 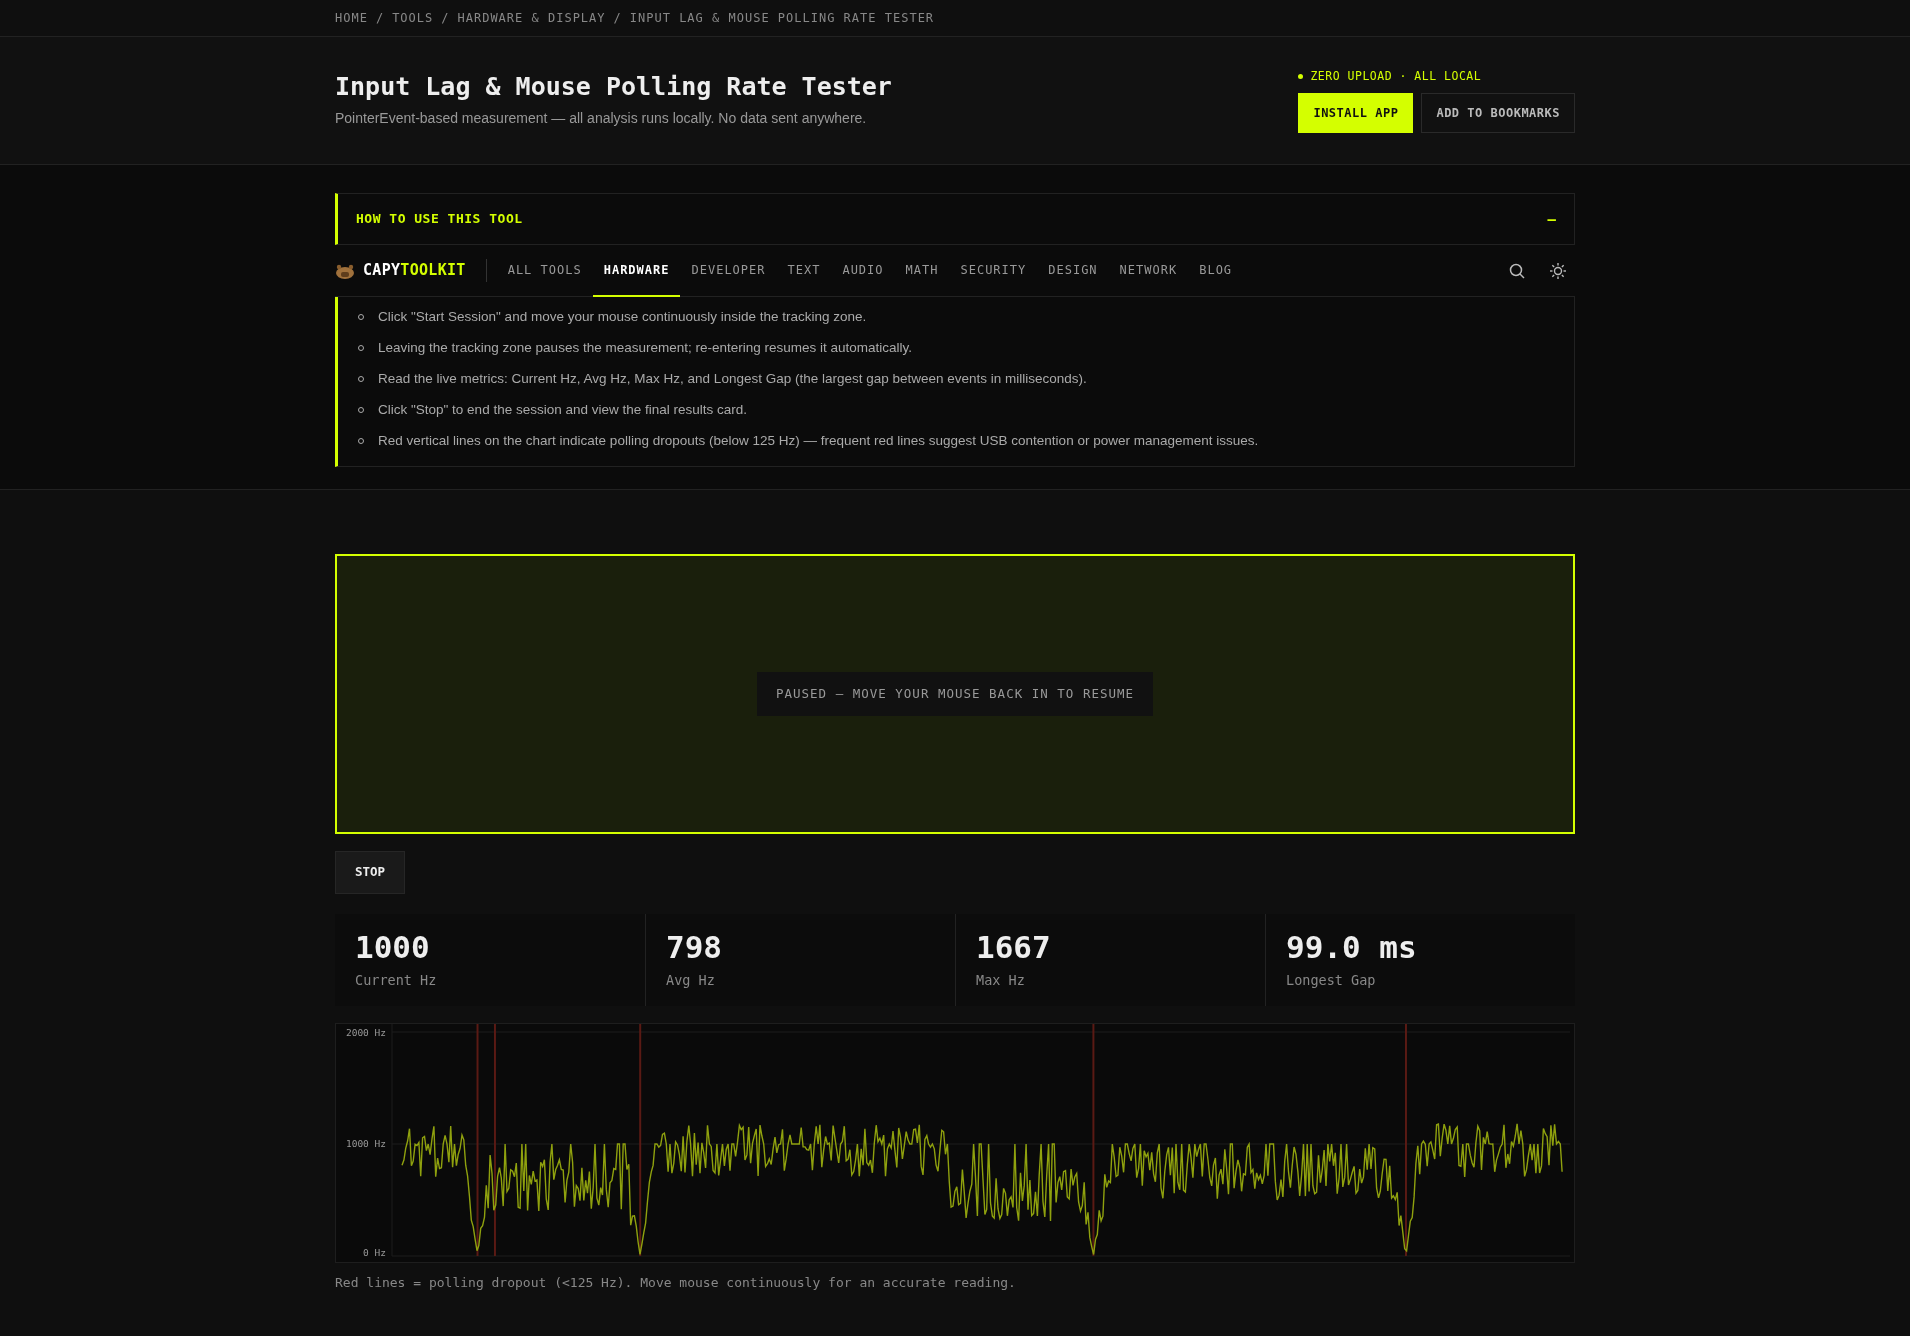 I want to click on bookmark-button: ADD TO BOOKMARKS, so click(x=1498, y=113).